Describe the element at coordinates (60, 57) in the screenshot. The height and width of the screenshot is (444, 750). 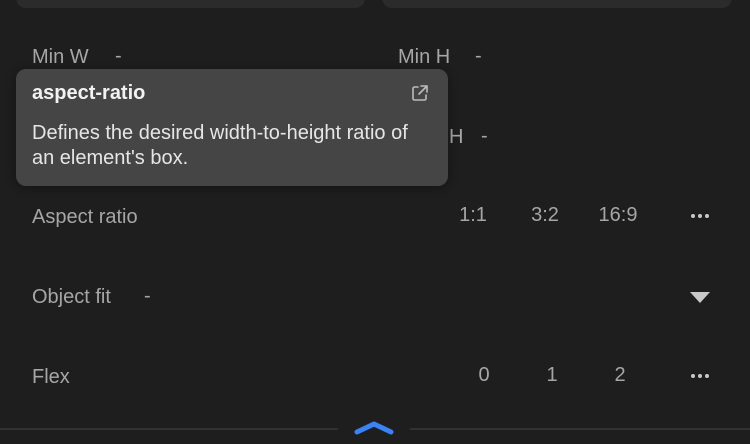
I see `min-width-label: Min W` at that location.